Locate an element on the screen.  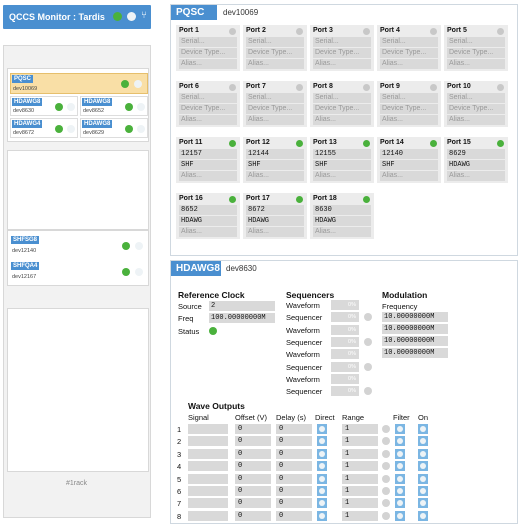
network-icon: ⑂ is located at coordinates (144, 15).